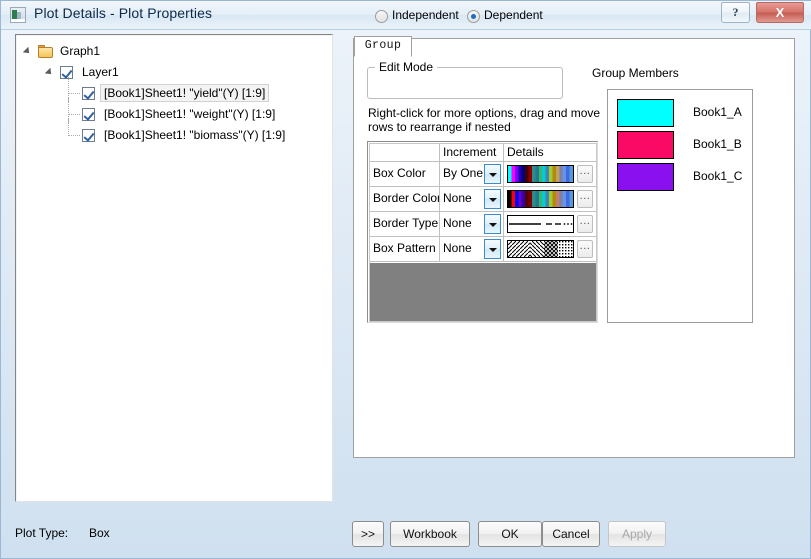 The width and height of the screenshot is (811, 559). I want to click on help-button: ?, so click(735, 12).